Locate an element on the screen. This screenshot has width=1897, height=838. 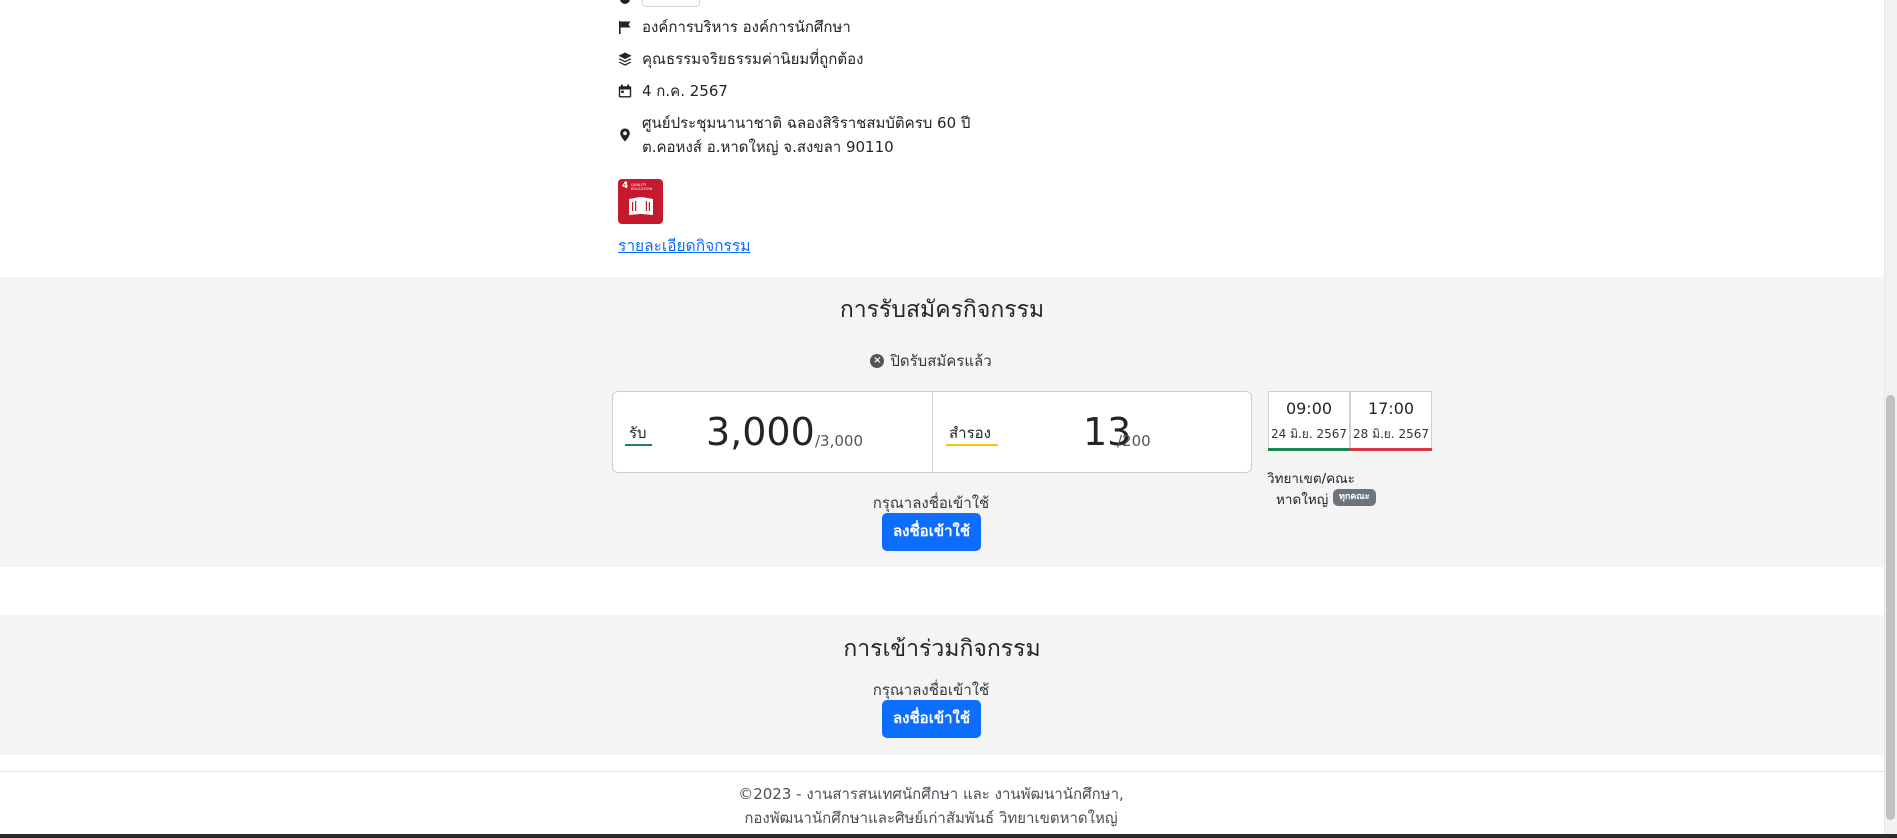
category-row: คุณธรรมจริยธรรมค่านิยมที่ถูกต้อง is located at coordinates (740, 59).